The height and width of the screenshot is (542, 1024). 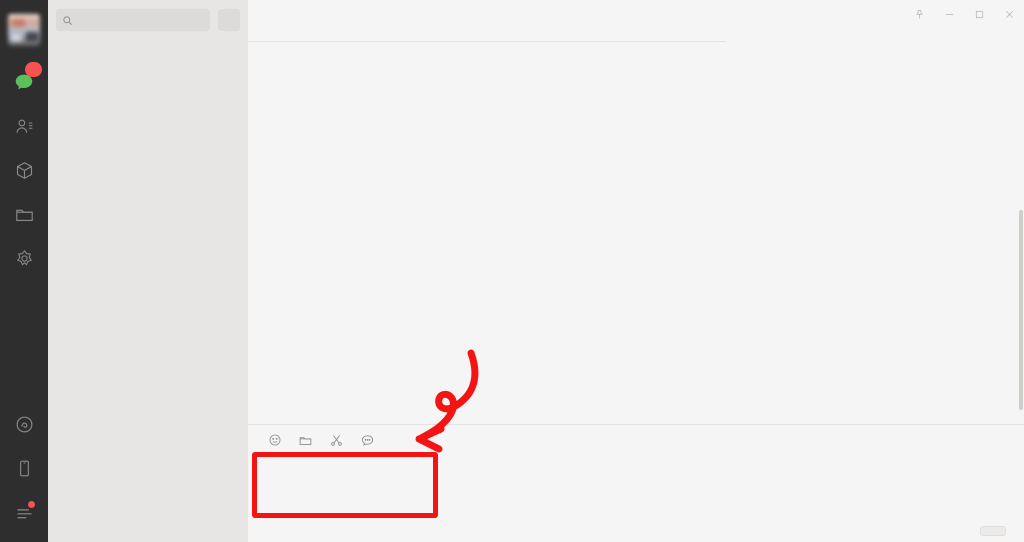 I want to click on send-button, so click(x=993, y=531).